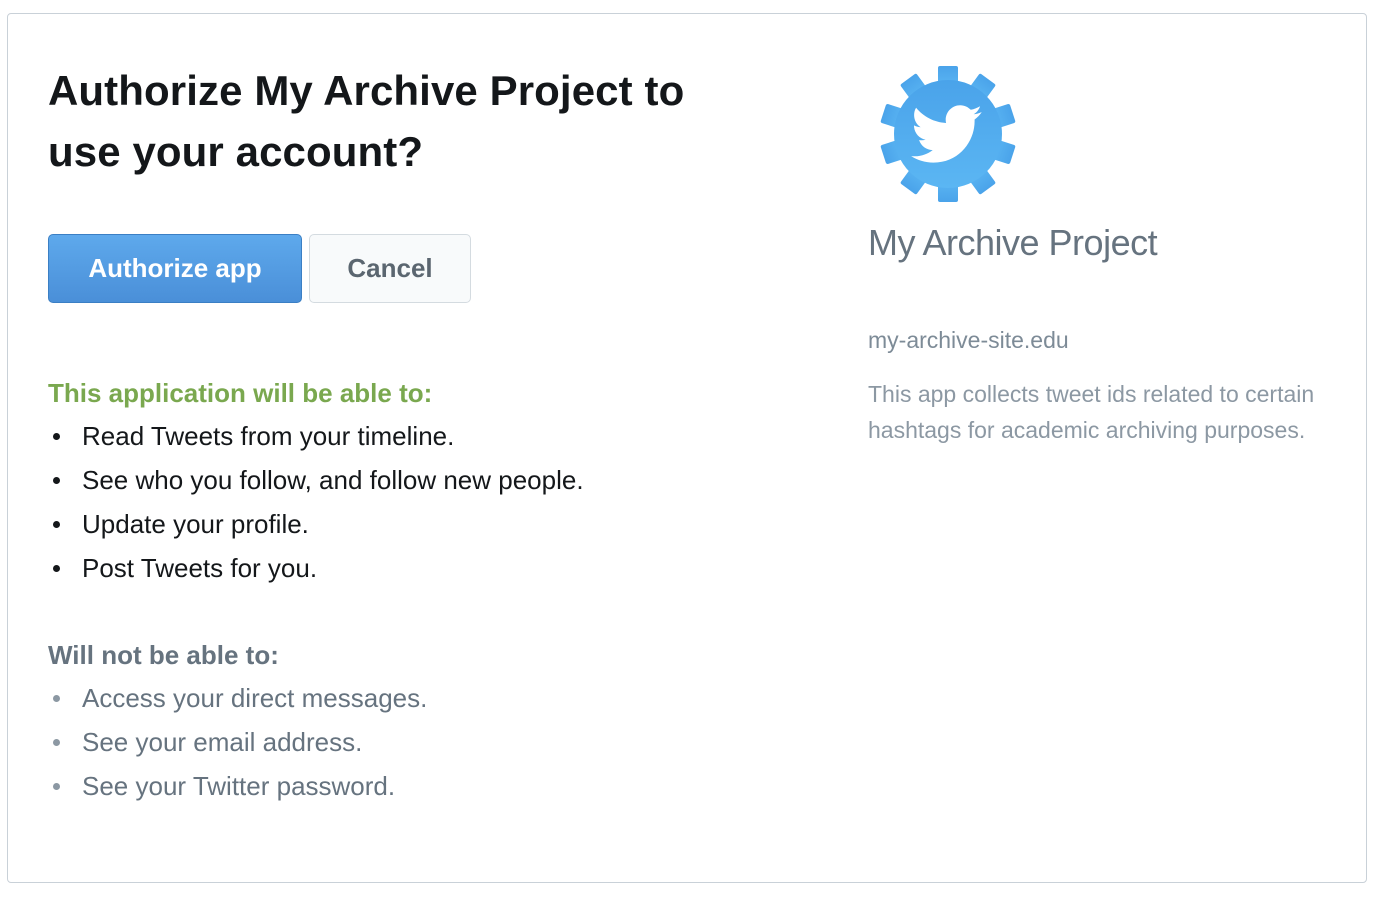  I want to click on cancel-button: Cancel, so click(390, 268).